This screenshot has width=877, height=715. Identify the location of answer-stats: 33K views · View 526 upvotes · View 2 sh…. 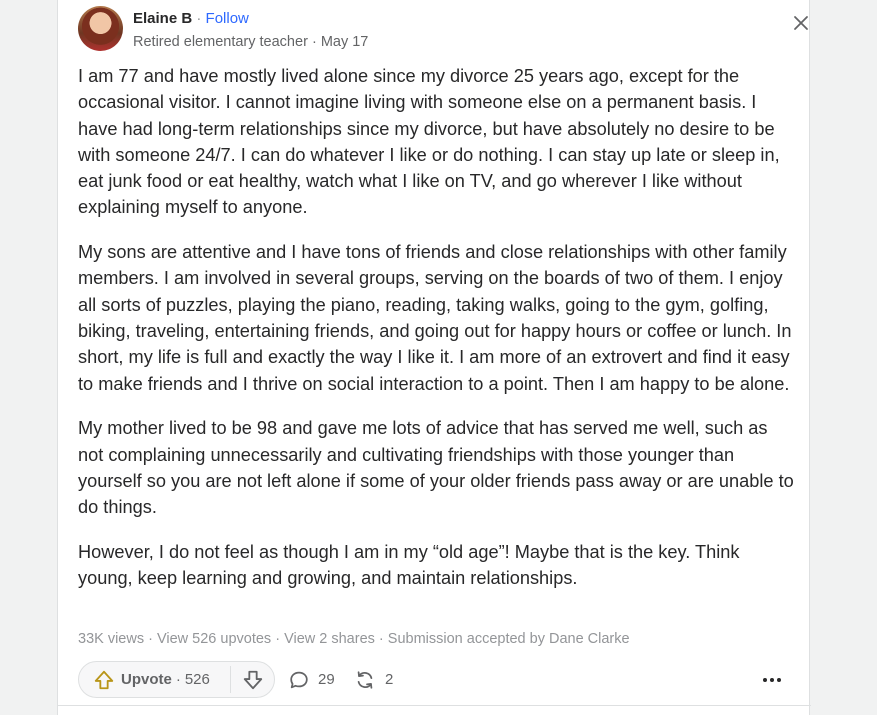
(354, 639).